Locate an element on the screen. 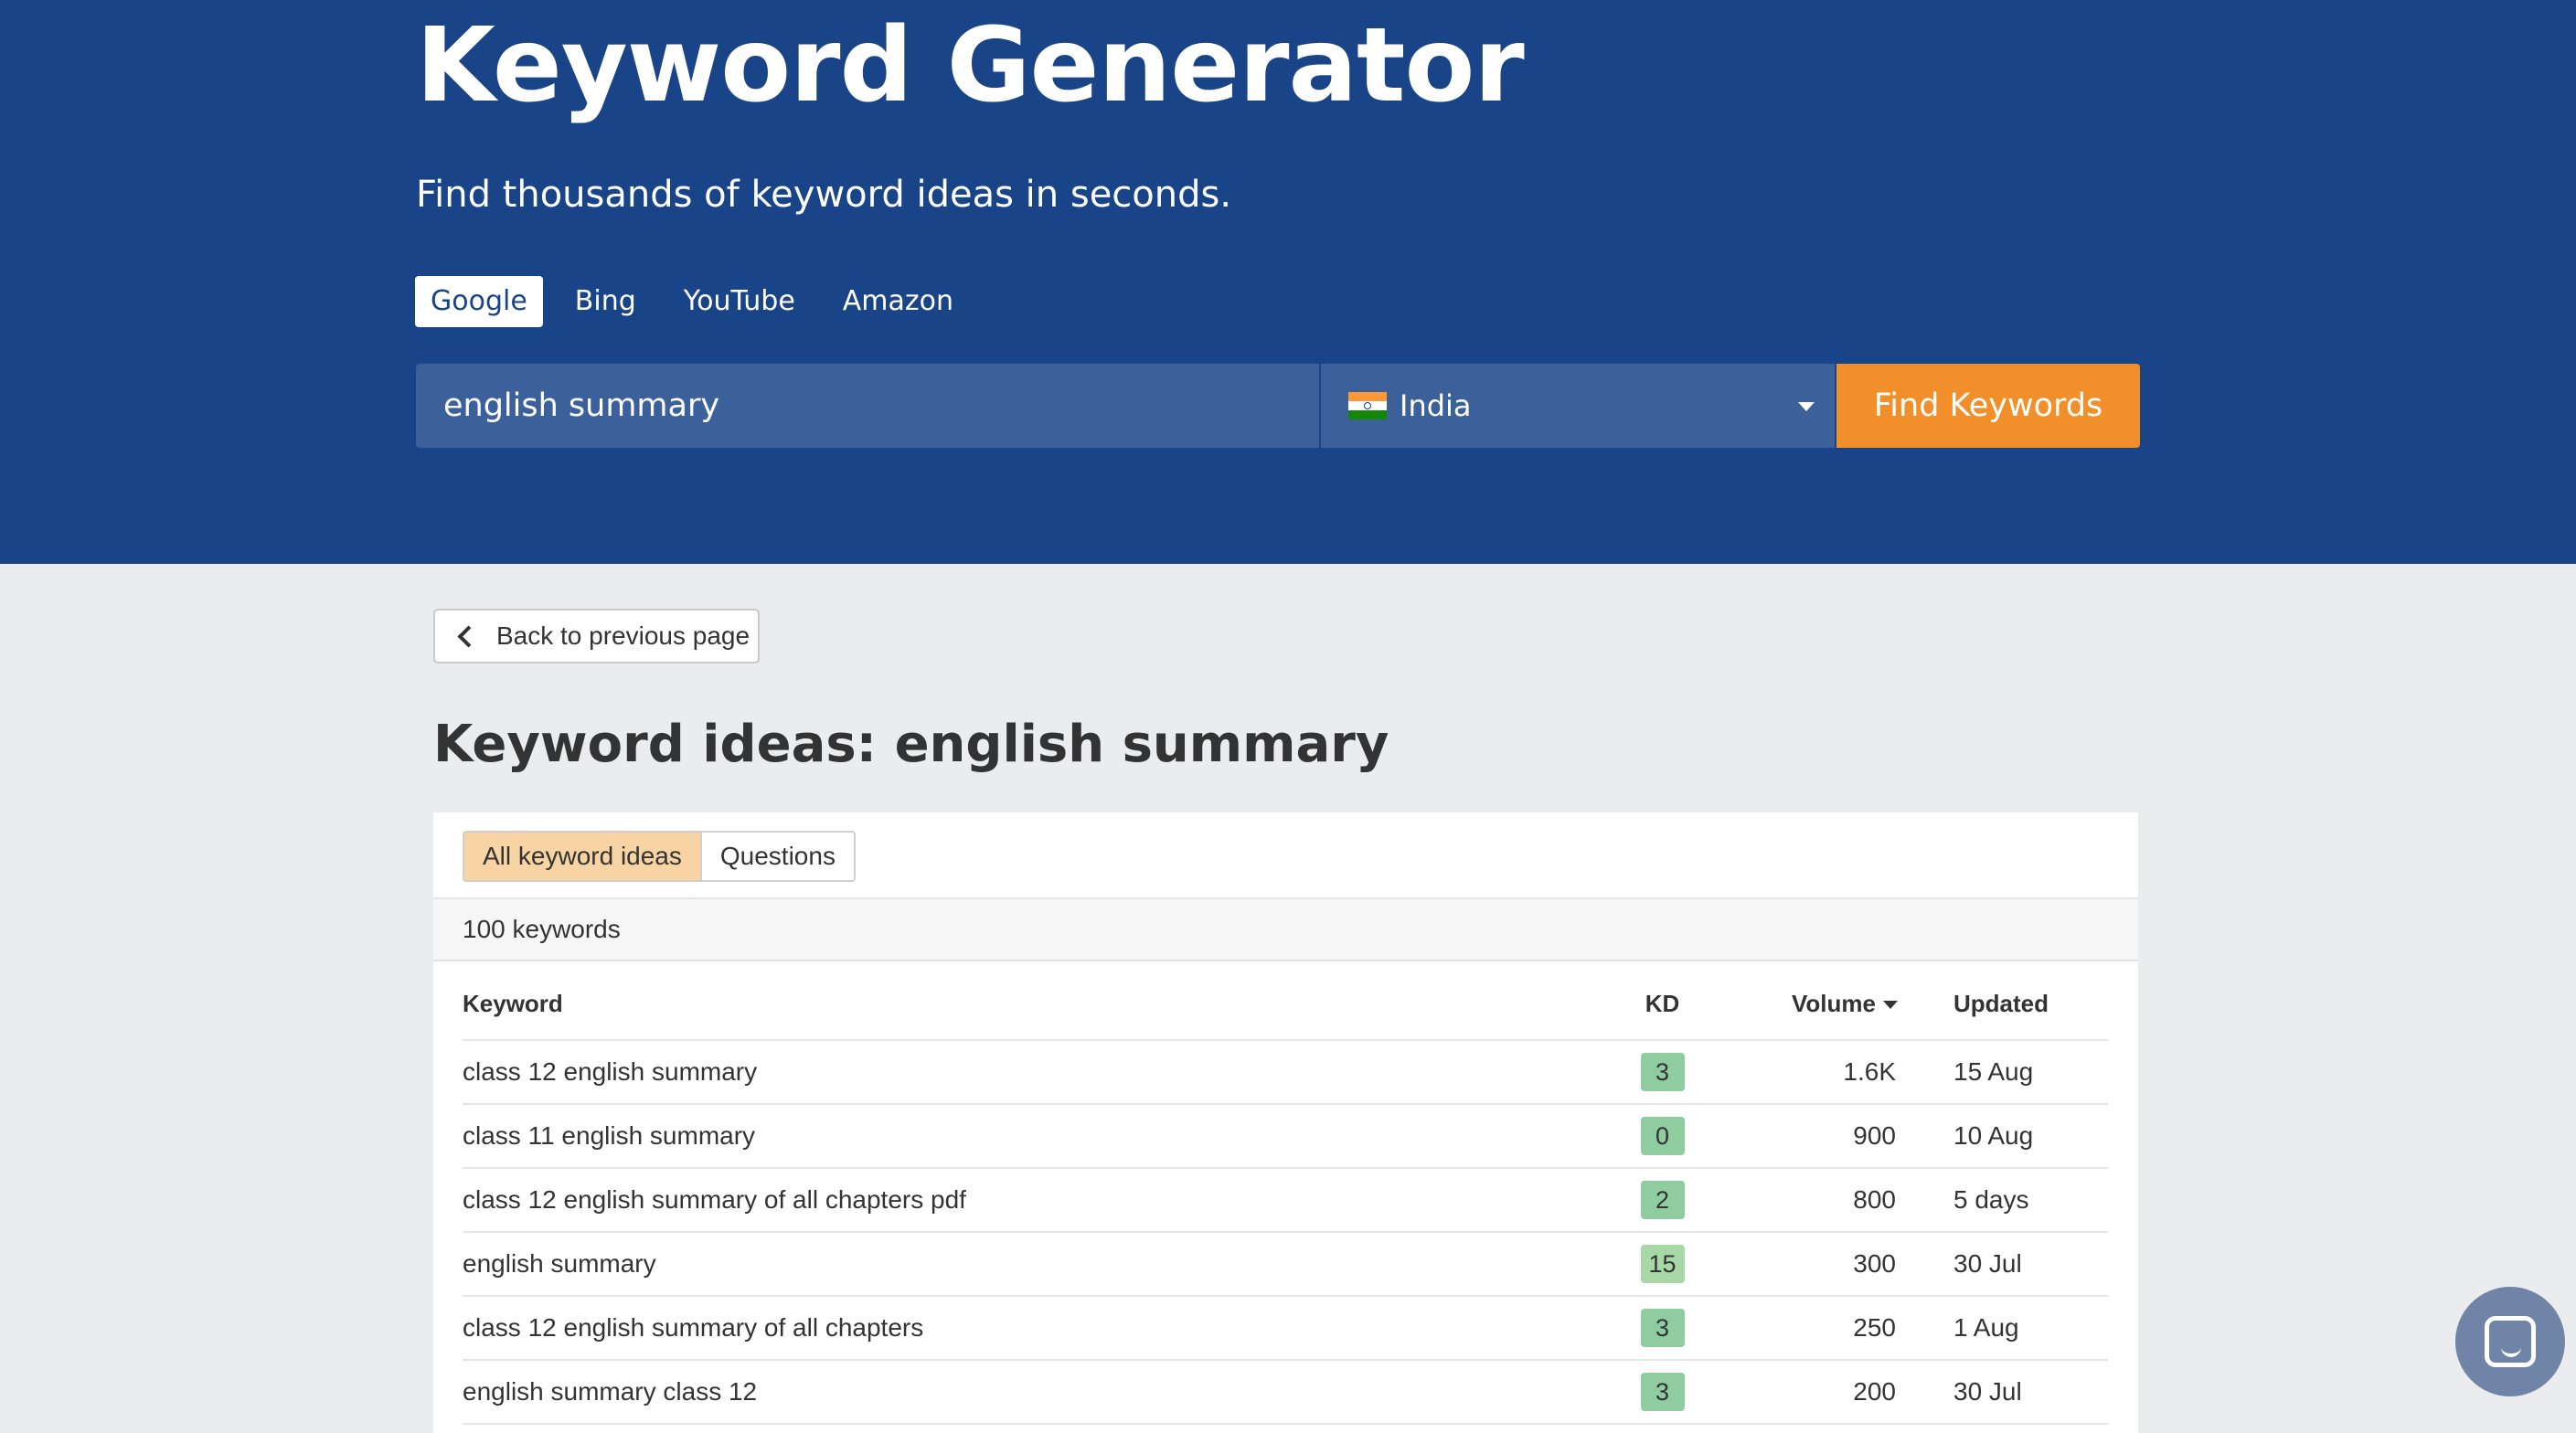 Image resolution: width=2576 pixels, height=1433 pixels. column-header-volume: Volume is located at coordinates (1802, 1004).